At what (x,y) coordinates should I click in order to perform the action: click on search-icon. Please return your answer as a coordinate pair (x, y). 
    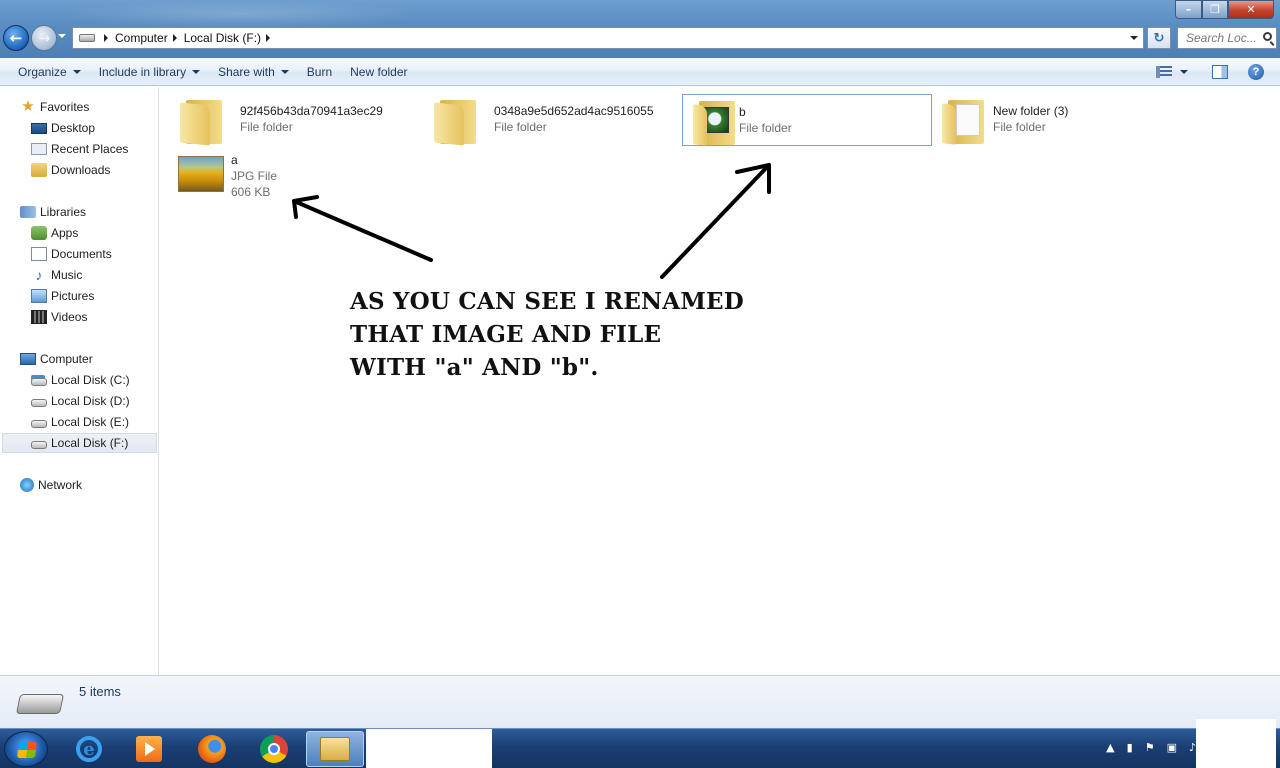
    Looking at the image, I should click on (1267, 36).